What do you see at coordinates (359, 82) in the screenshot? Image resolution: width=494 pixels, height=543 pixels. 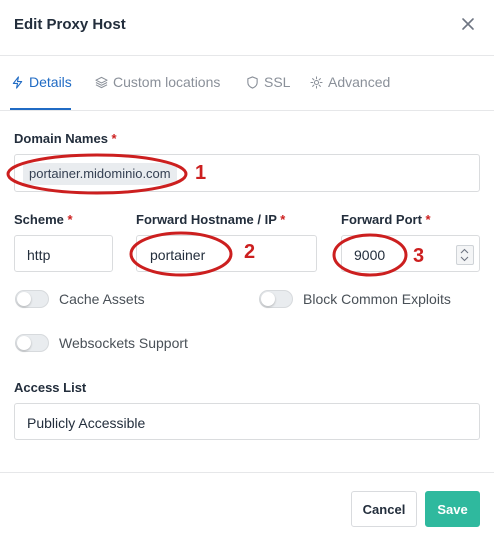 I see `tab-advanced-label: Advanced` at bounding box center [359, 82].